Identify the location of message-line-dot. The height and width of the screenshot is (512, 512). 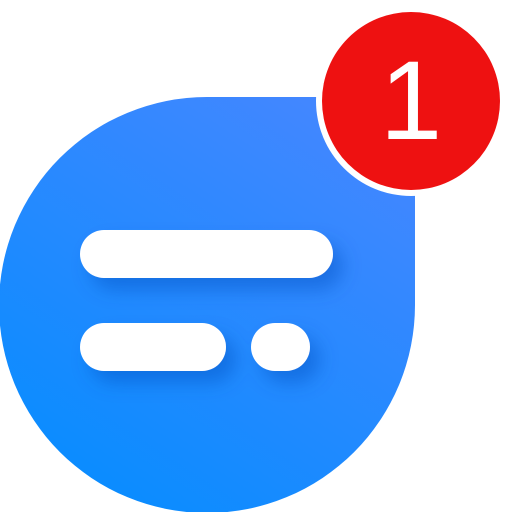
(280, 347).